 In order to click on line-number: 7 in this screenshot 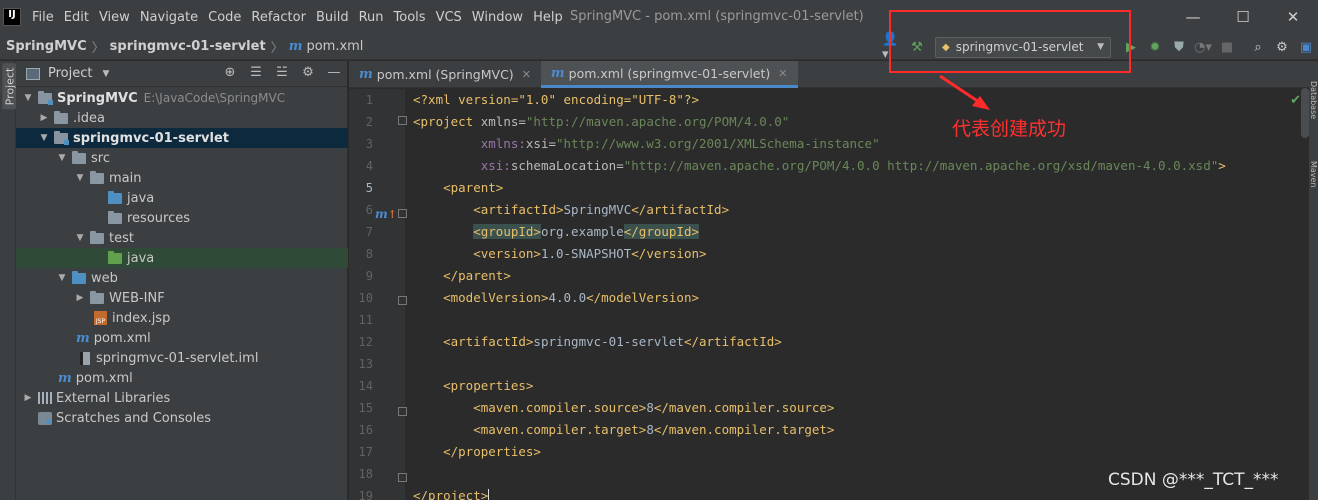, I will do `click(369, 232)`.